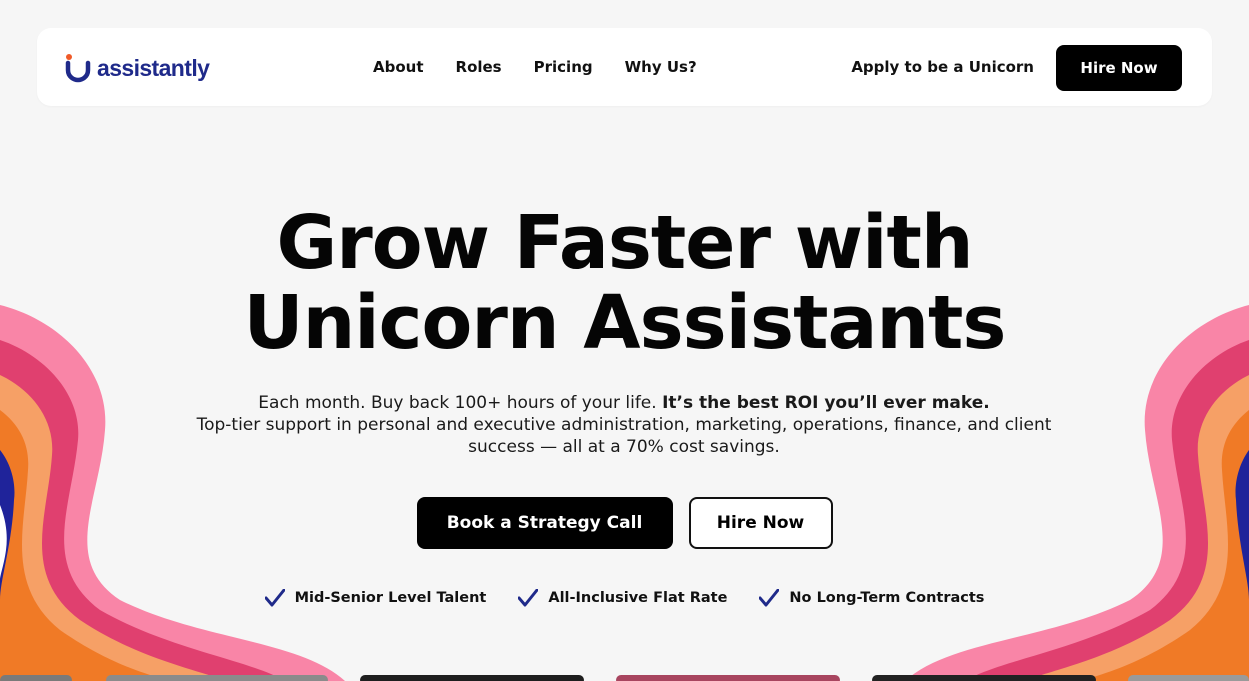 This screenshot has height=681, width=1249. What do you see at coordinates (887, 598) in the screenshot?
I see `feature-label: No Long-Term Contracts` at bounding box center [887, 598].